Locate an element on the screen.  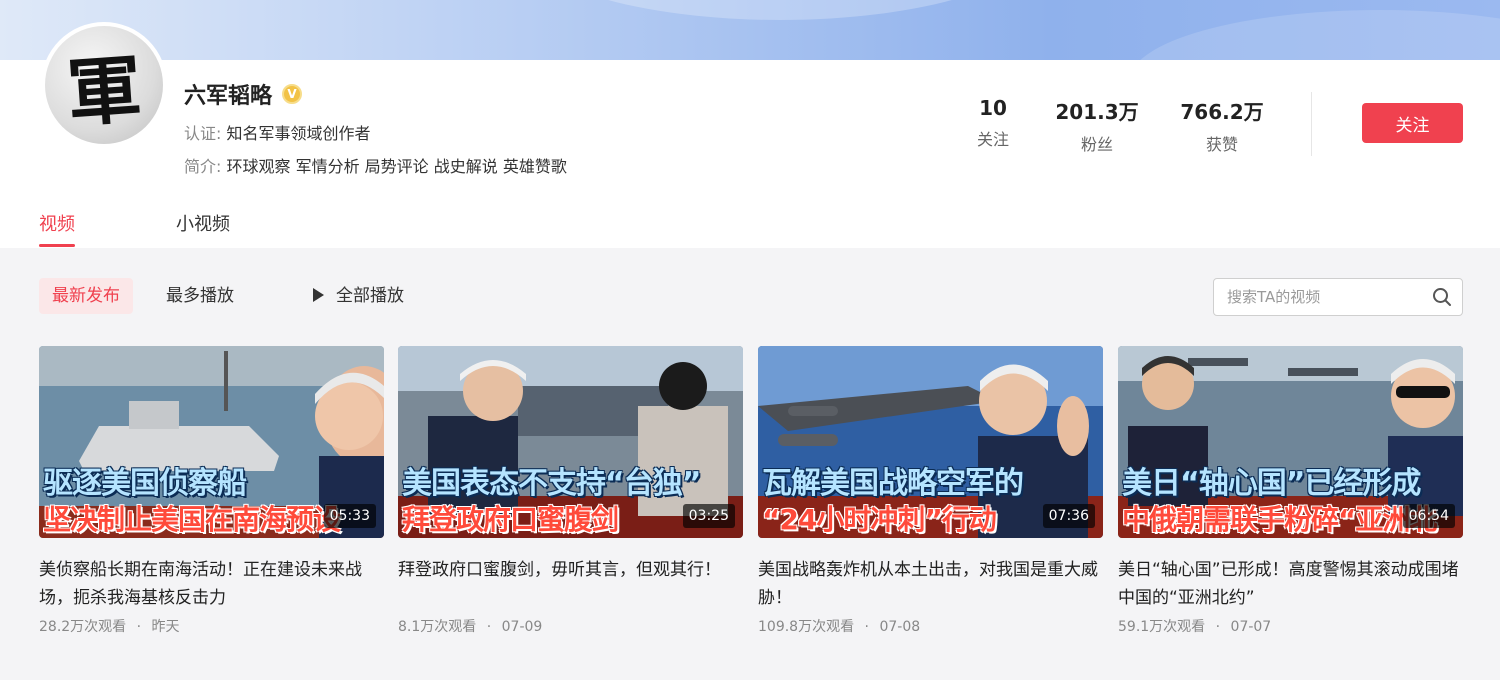
stat-number: 10 is located at coordinates (993, 108).